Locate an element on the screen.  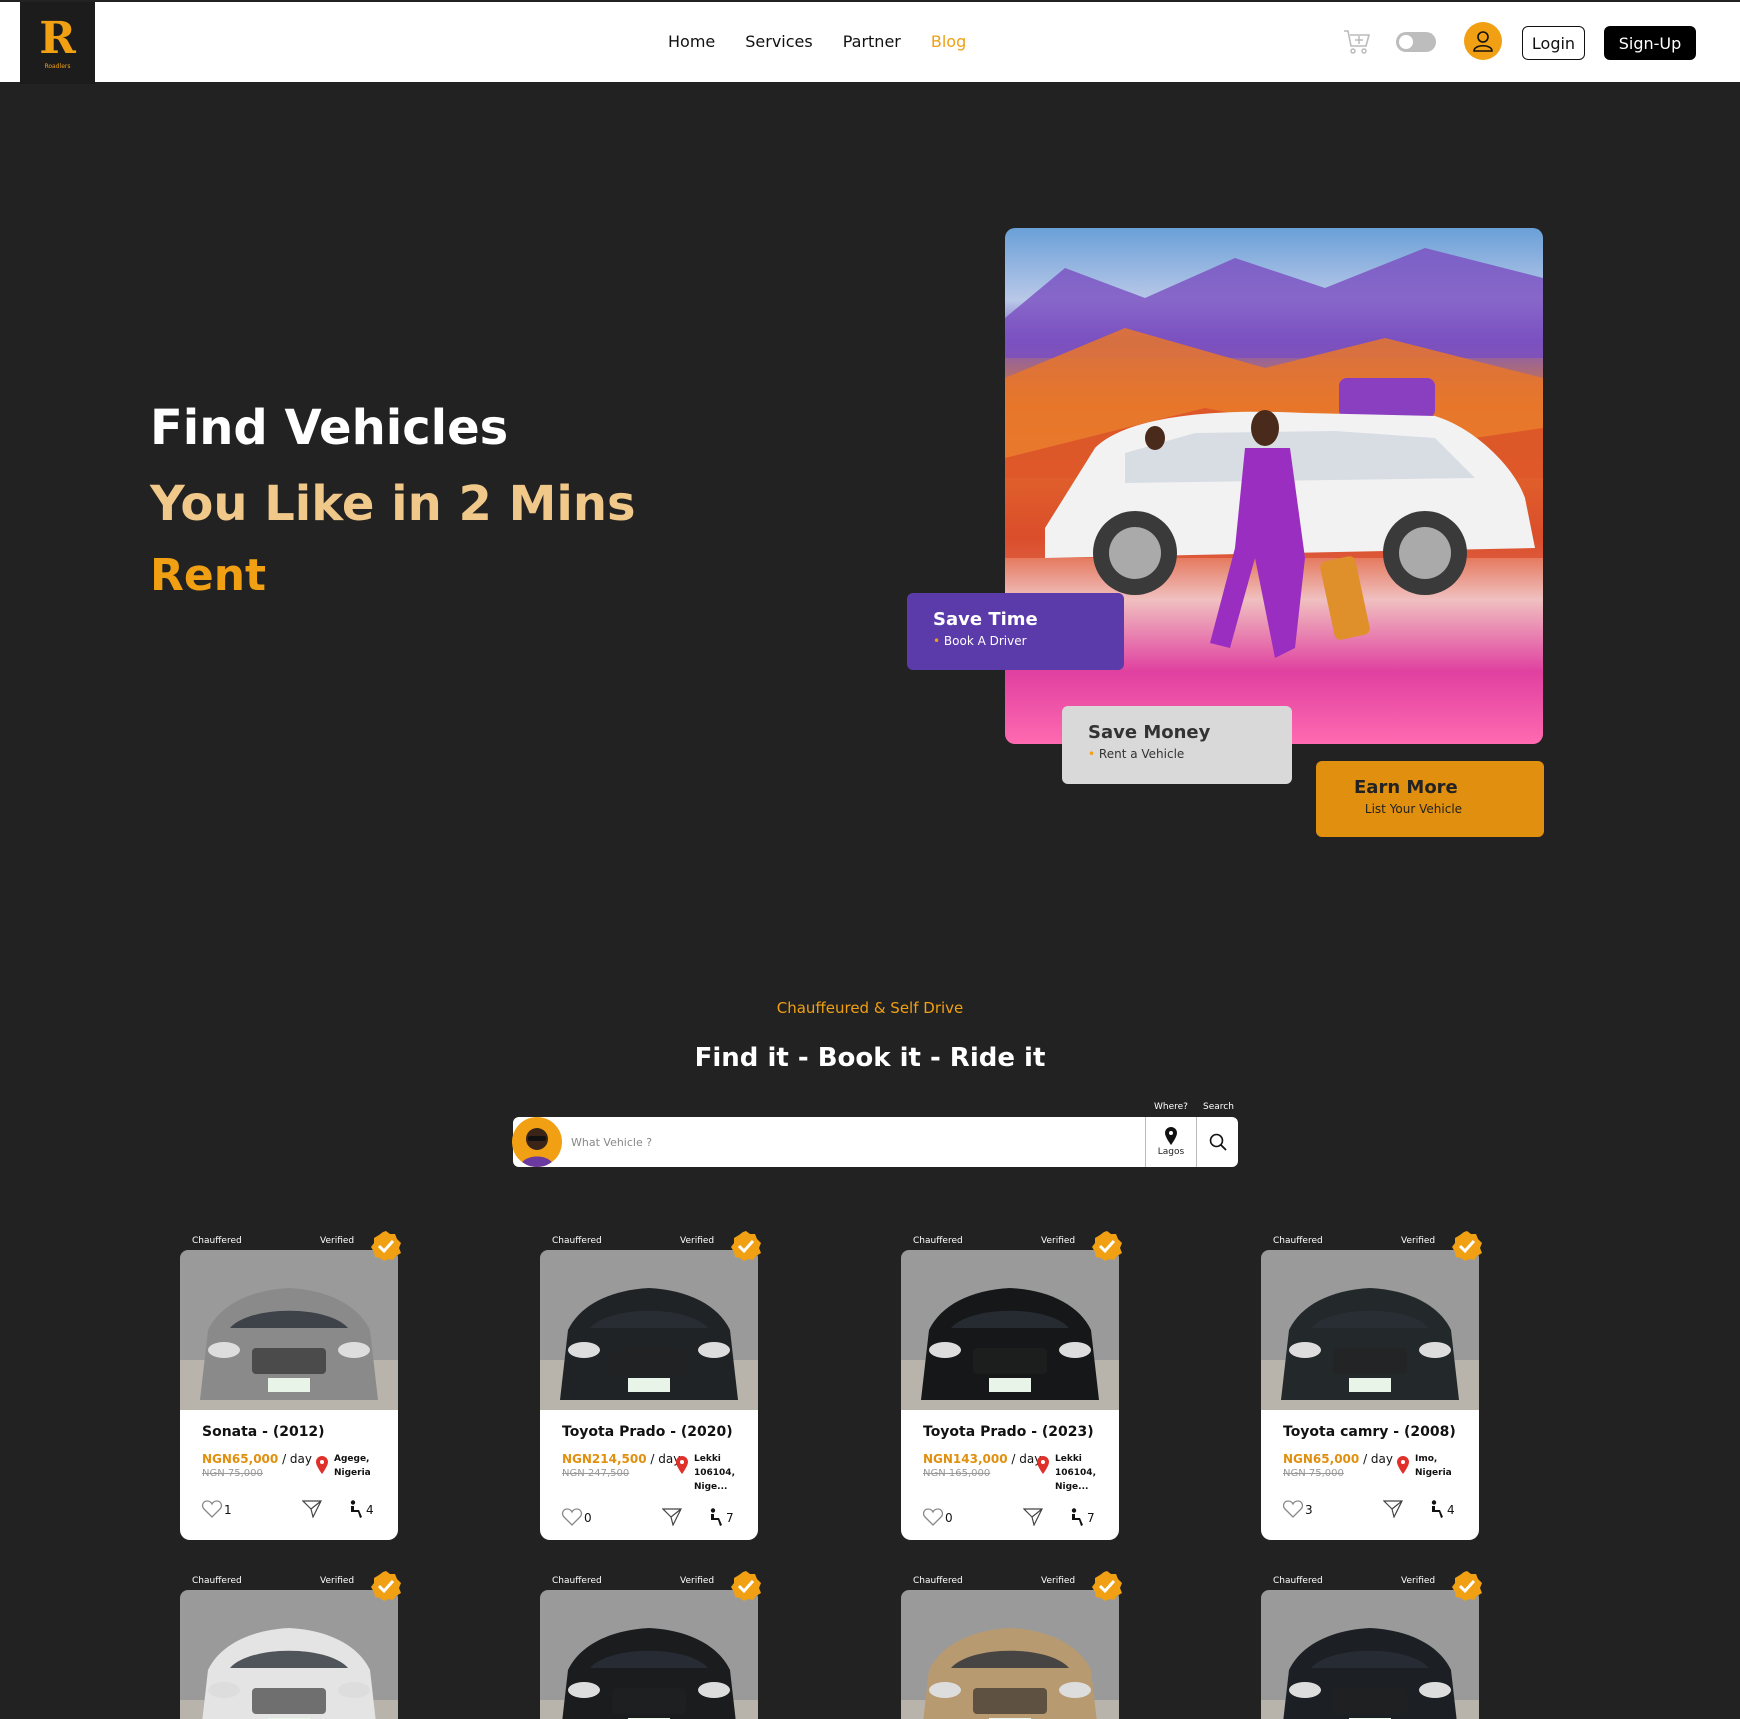
badge-title: Save Money is located at coordinates (1149, 732).